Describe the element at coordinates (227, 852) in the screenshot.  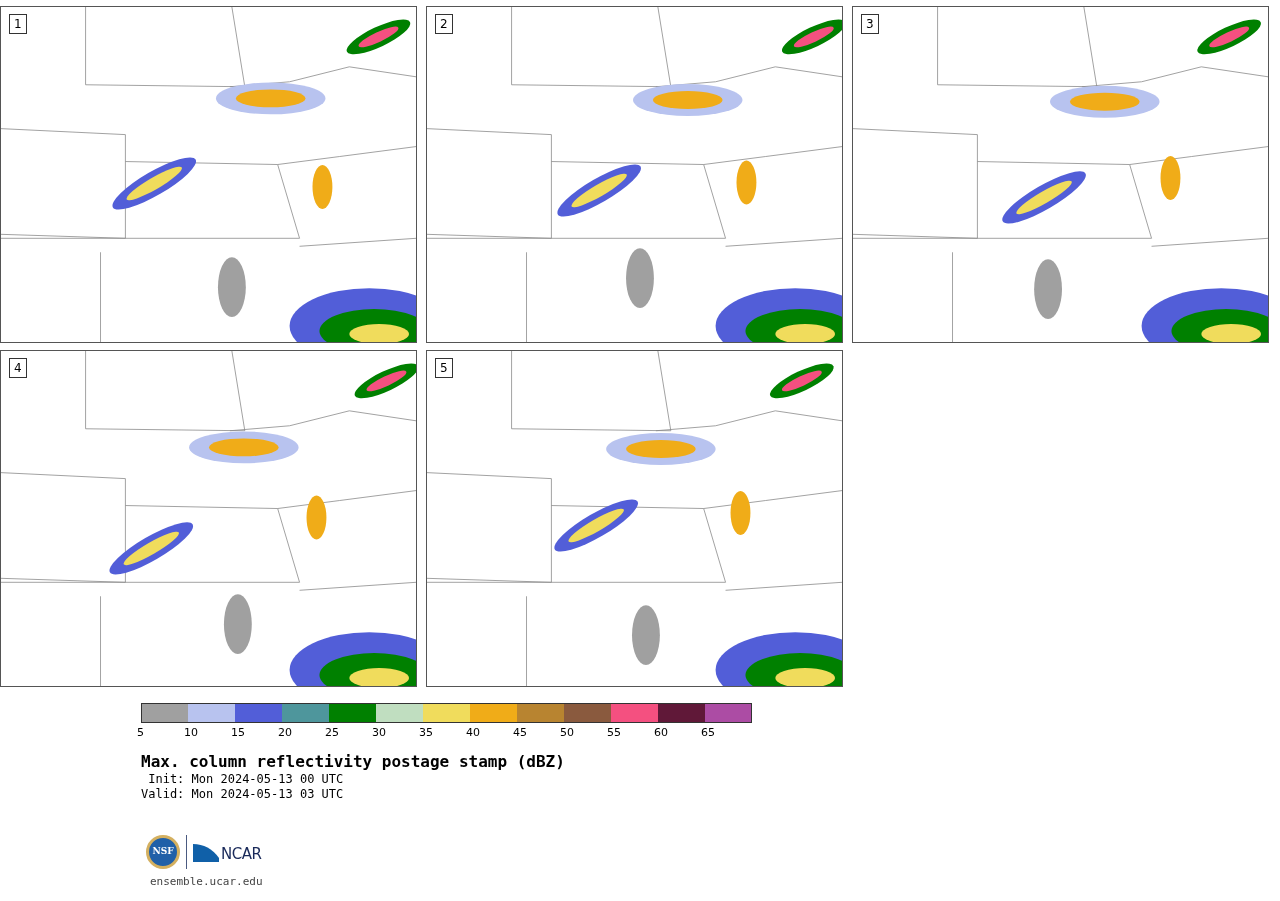
I see `ncar-logo: NCAR` at that location.